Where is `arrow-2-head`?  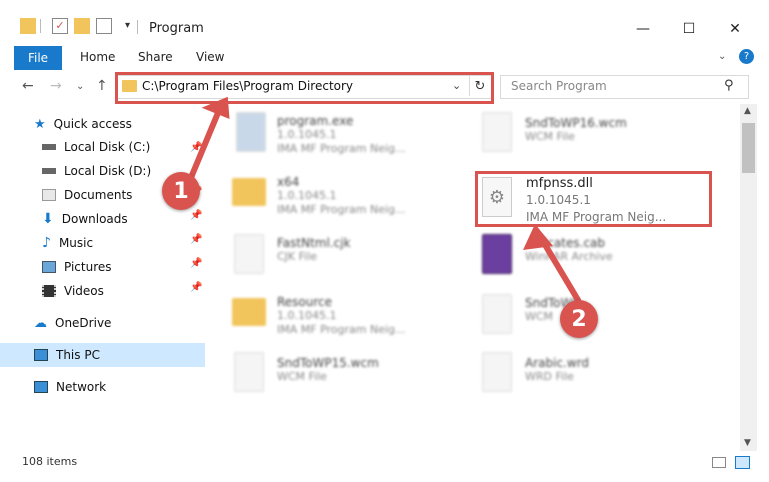 arrow-2-head is located at coordinates (538, 237).